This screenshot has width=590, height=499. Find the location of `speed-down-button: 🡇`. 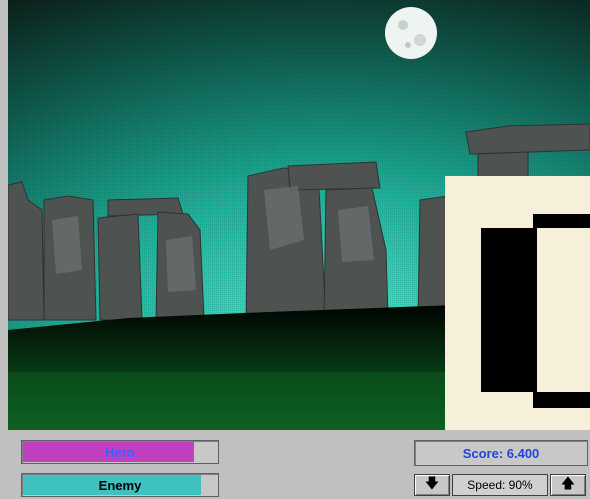

speed-down-button: 🡇 is located at coordinates (432, 485).